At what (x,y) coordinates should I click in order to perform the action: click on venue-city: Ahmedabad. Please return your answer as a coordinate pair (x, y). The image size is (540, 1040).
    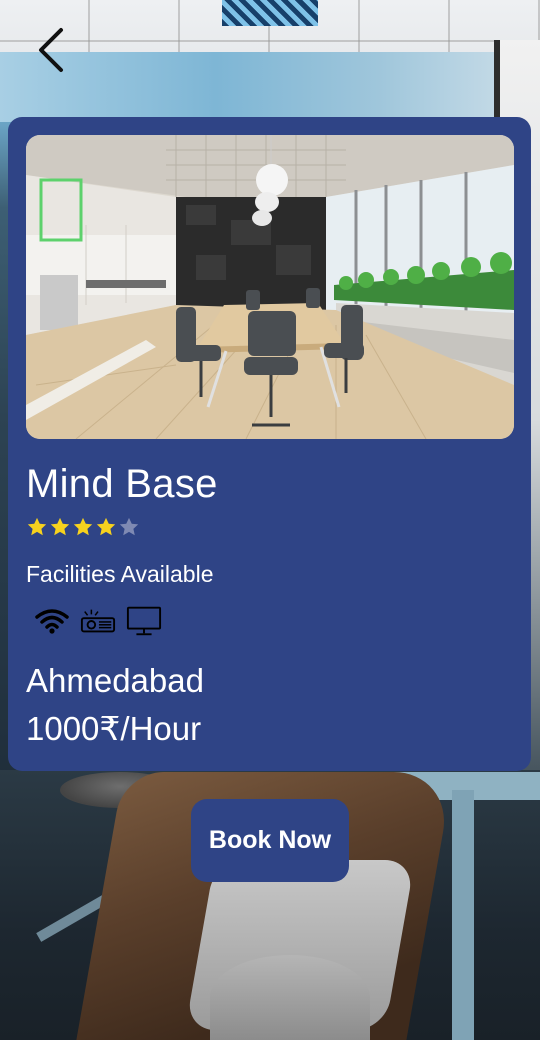
    Looking at the image, I should click on (115, 680).